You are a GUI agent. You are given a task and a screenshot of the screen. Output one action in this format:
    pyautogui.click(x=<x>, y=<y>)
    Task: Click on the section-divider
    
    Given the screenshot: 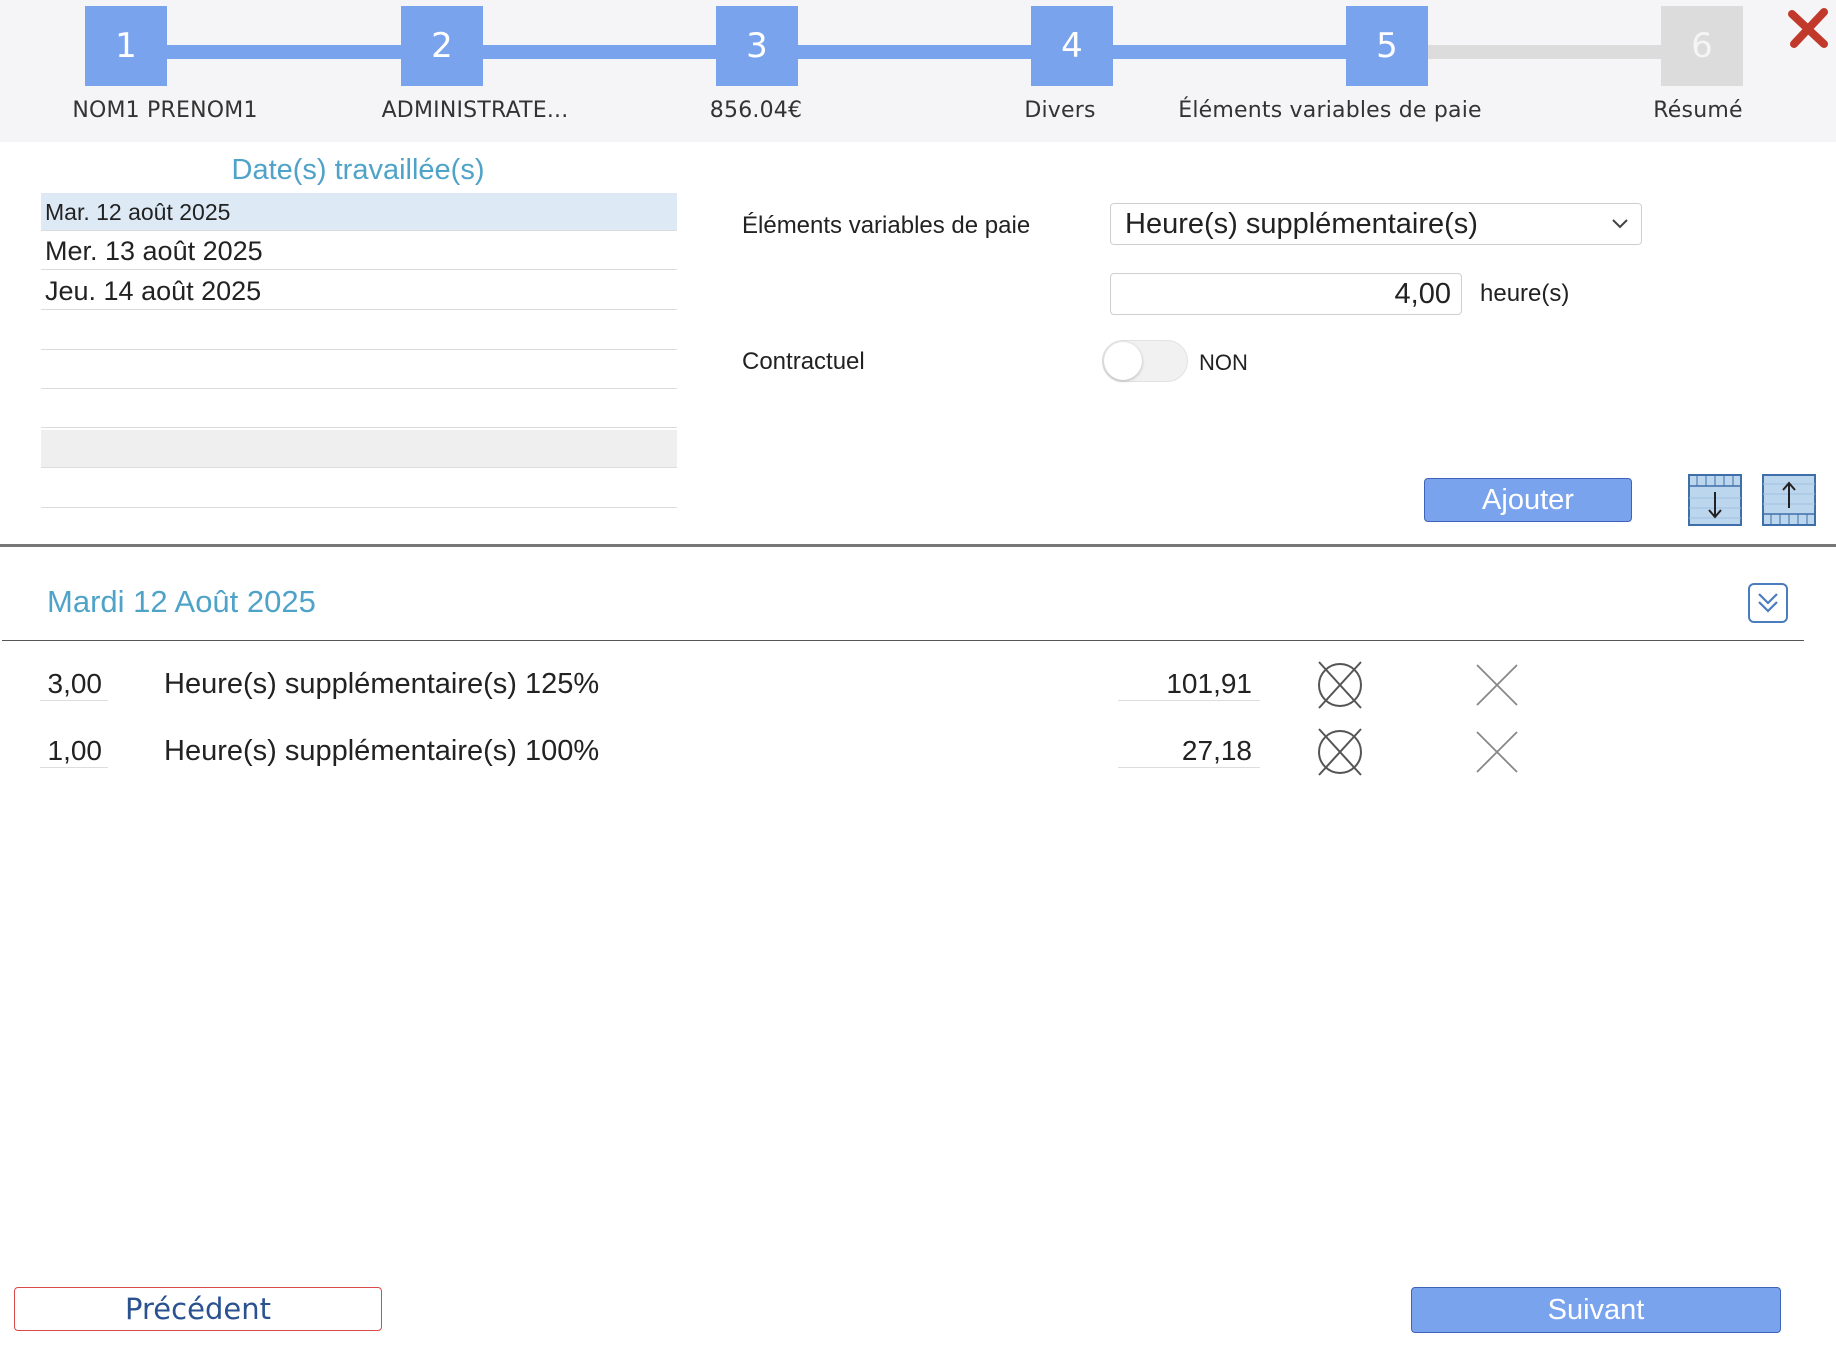 What is the action you would take?
    pyautogui.click(x=918, y=545)
    